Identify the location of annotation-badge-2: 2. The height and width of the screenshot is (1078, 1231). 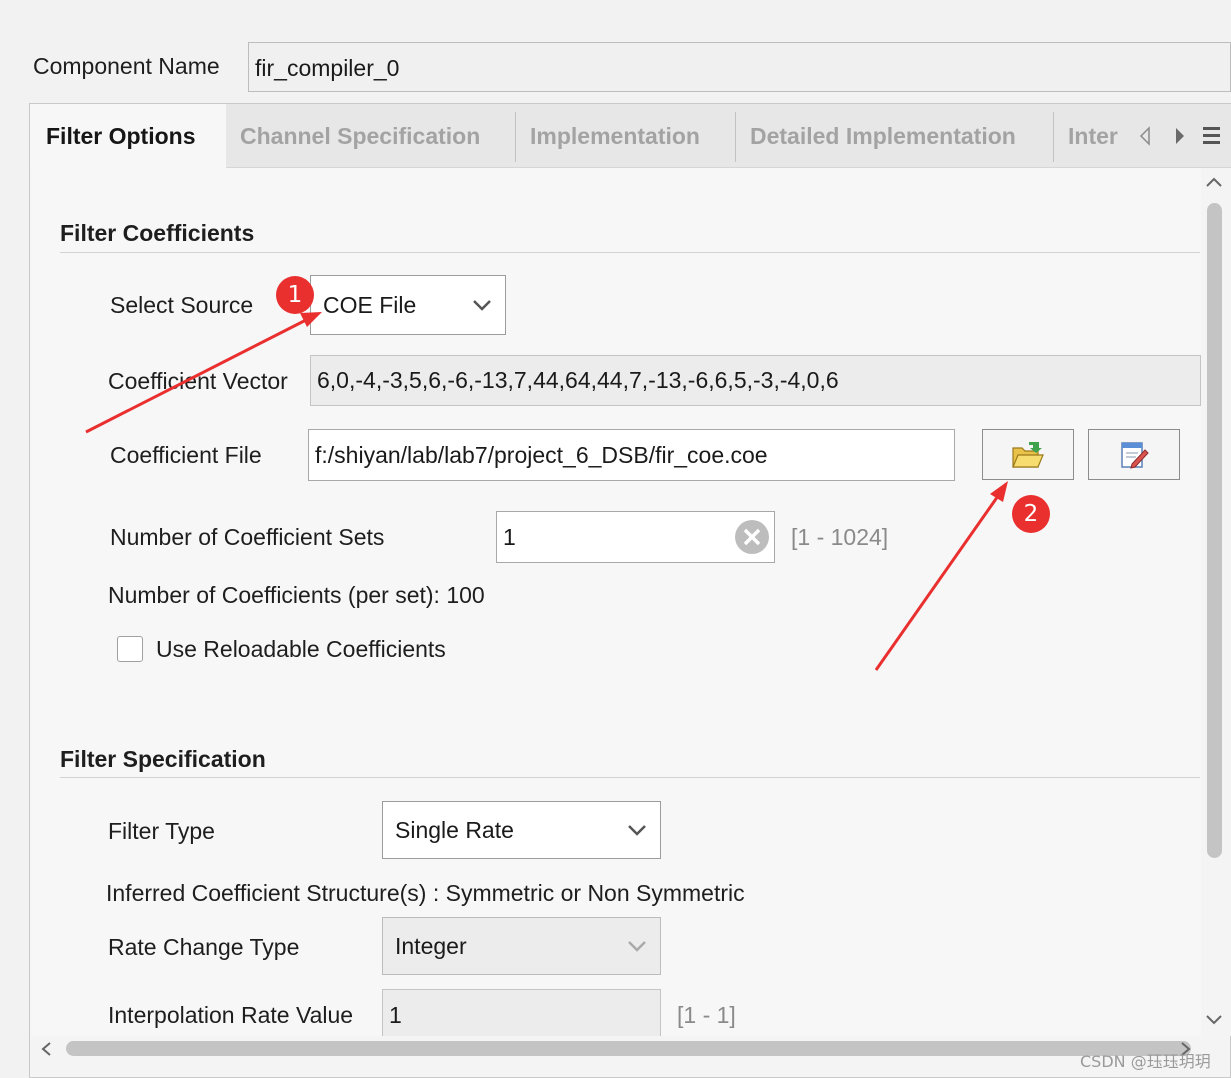
(1031, 514).